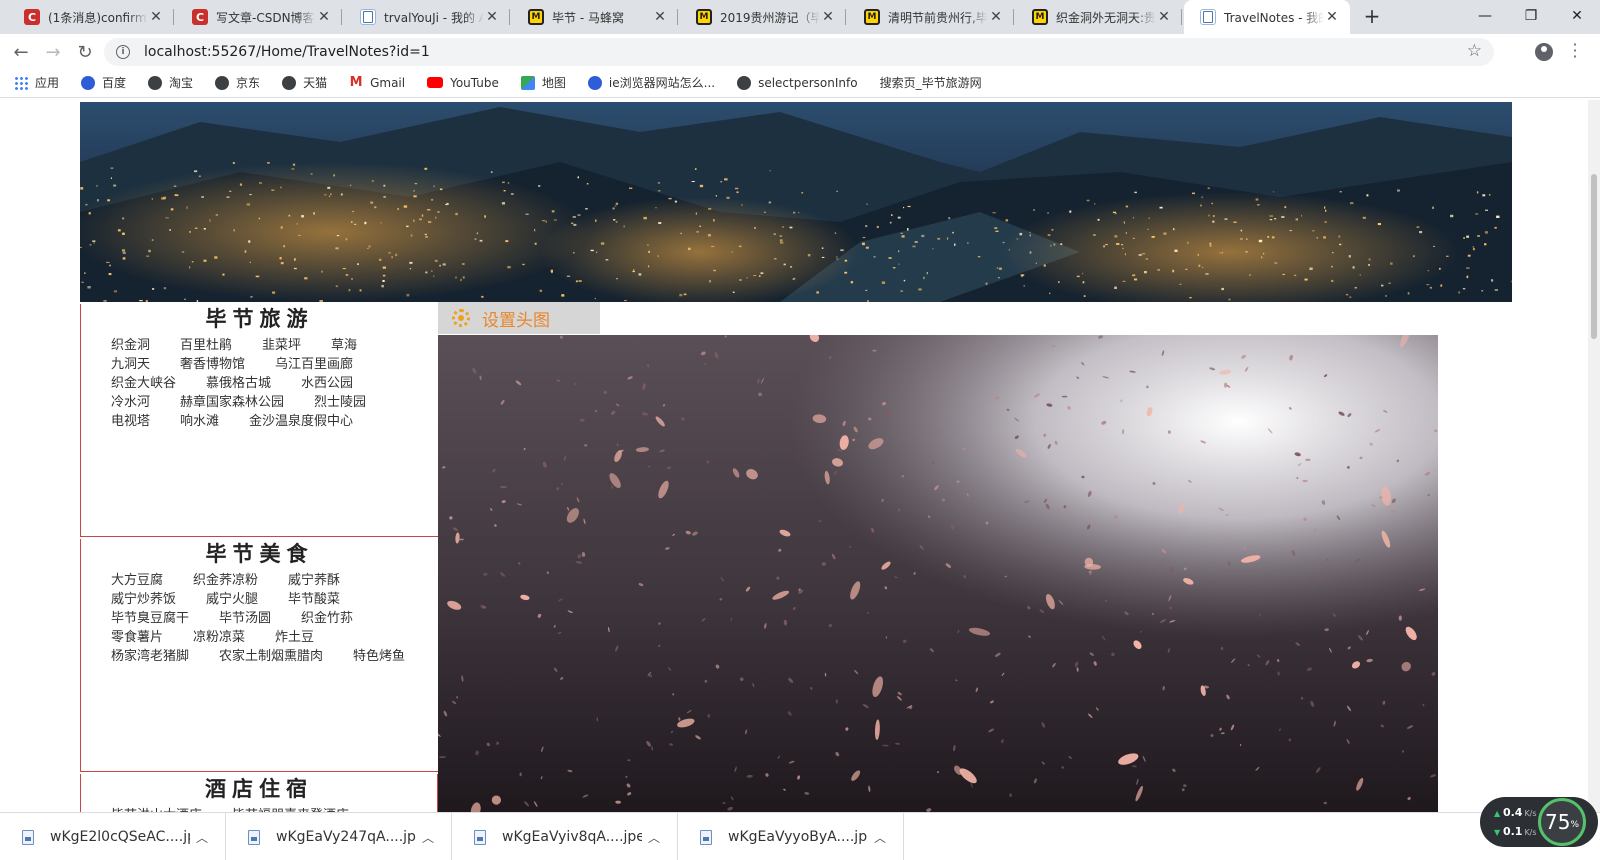  What do you see at coordinates (930, 83) in the screenshot?
I see `bookmark-label: 搜索页_毕节旅游网` at bounding box center [930, 83].